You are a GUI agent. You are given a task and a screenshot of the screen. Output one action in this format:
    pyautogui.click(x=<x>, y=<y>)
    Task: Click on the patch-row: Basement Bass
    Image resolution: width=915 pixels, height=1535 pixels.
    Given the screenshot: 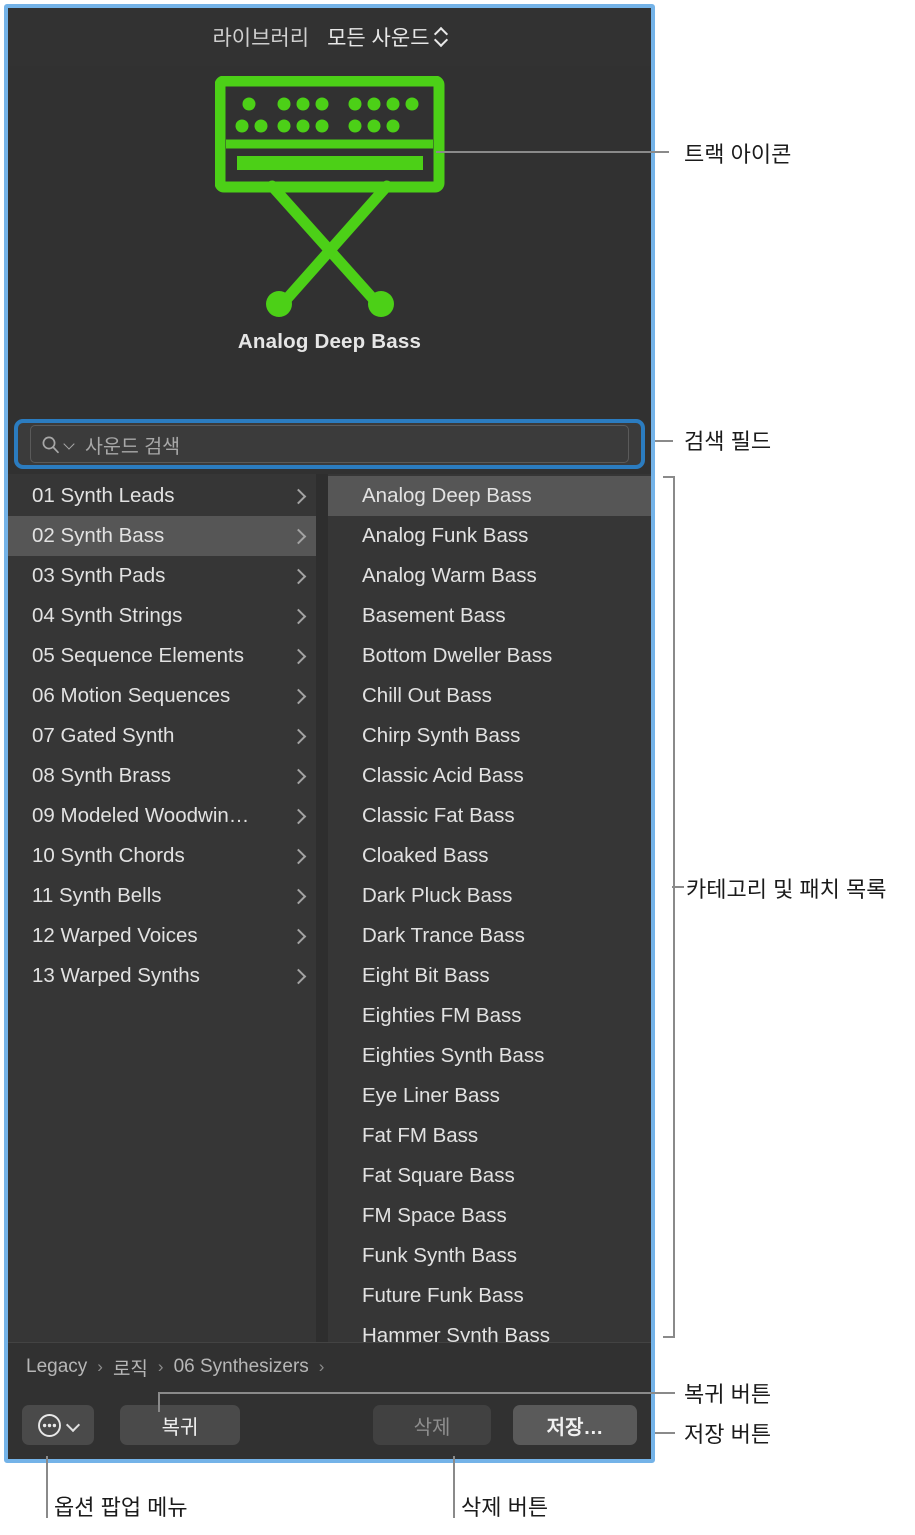 What is the action you would take?
    pyautogui.click(x=489, y=616)
    